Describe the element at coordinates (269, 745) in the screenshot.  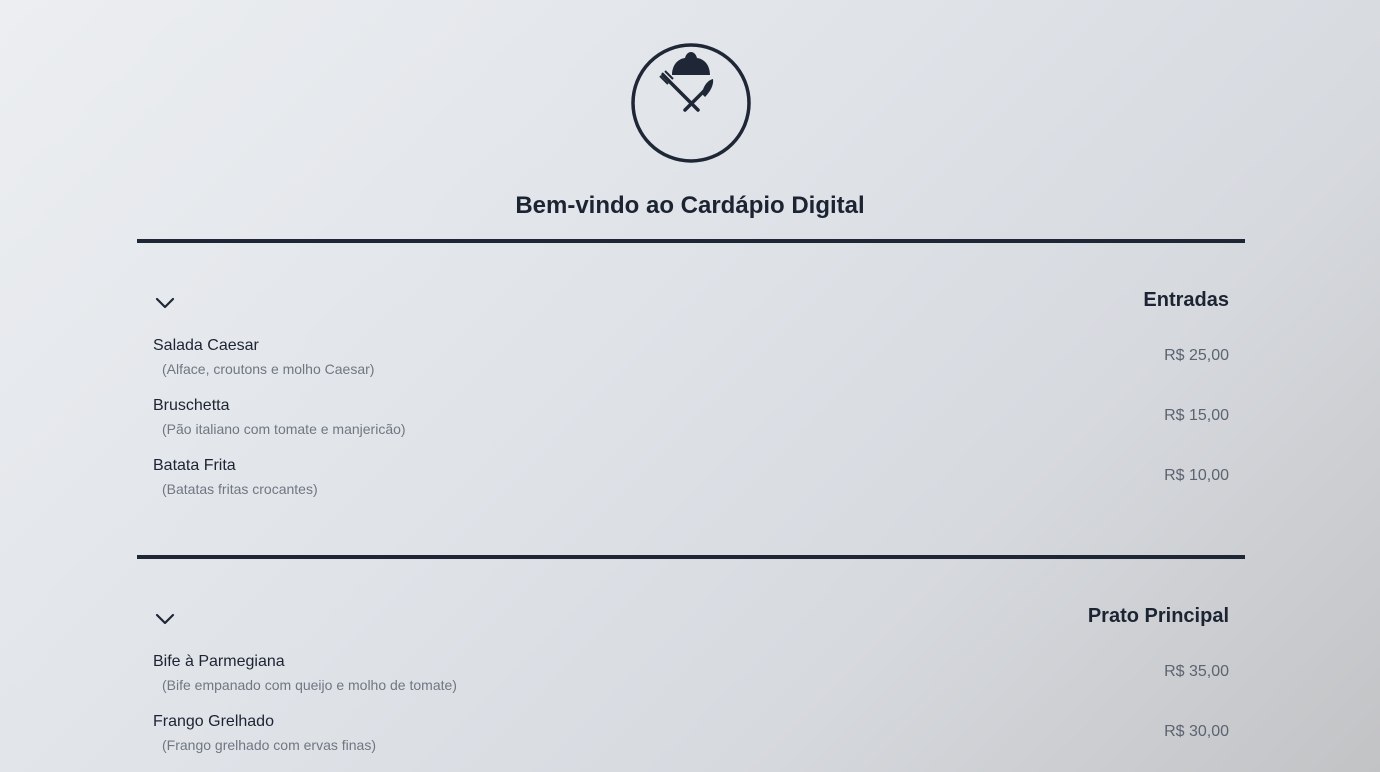
I see `item-description: (Frango grelhado com ervas finas)` at that location.